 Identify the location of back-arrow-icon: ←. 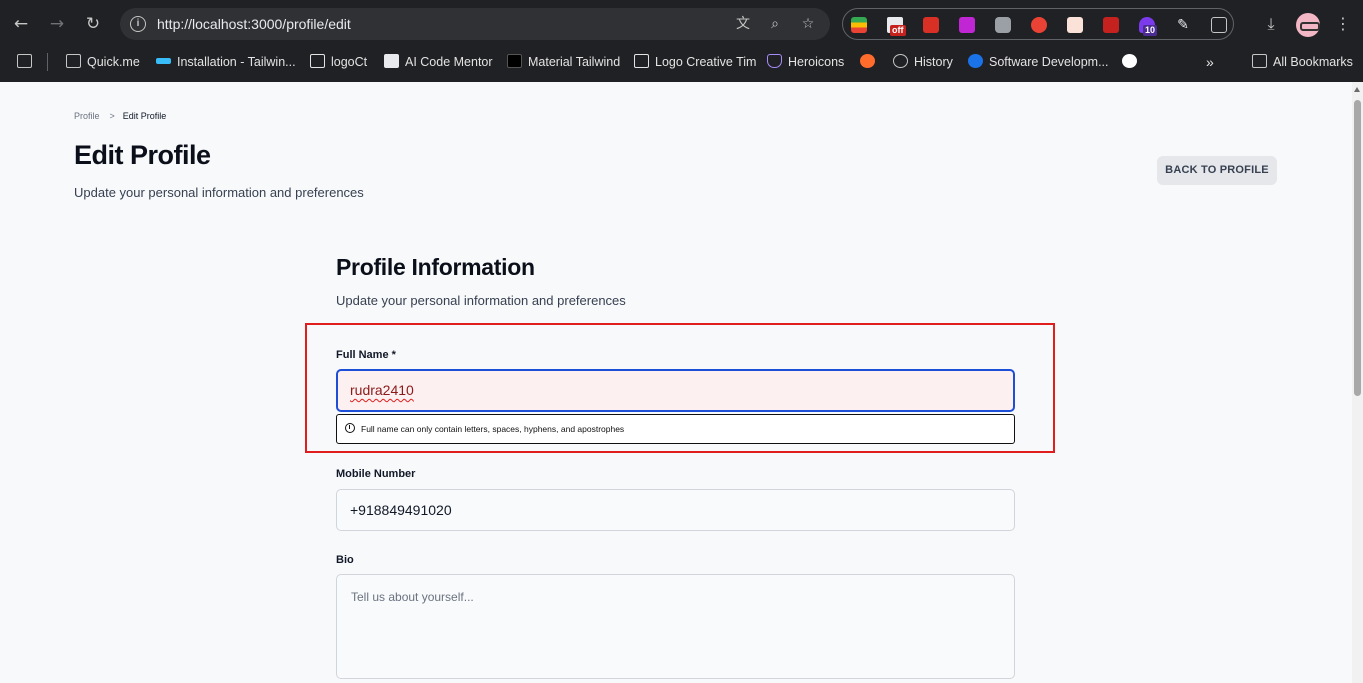
(21, 24).